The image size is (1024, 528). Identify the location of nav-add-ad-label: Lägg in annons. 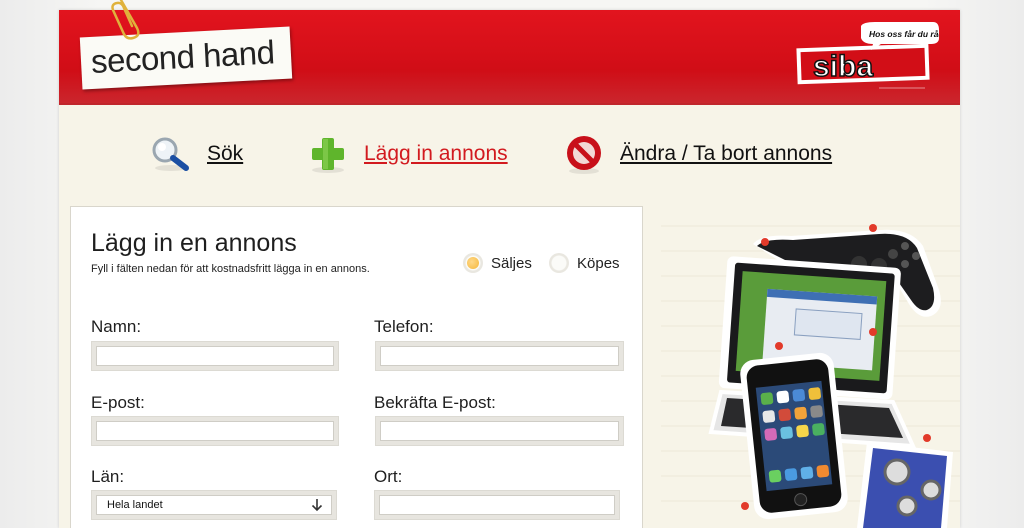
(436, 153).